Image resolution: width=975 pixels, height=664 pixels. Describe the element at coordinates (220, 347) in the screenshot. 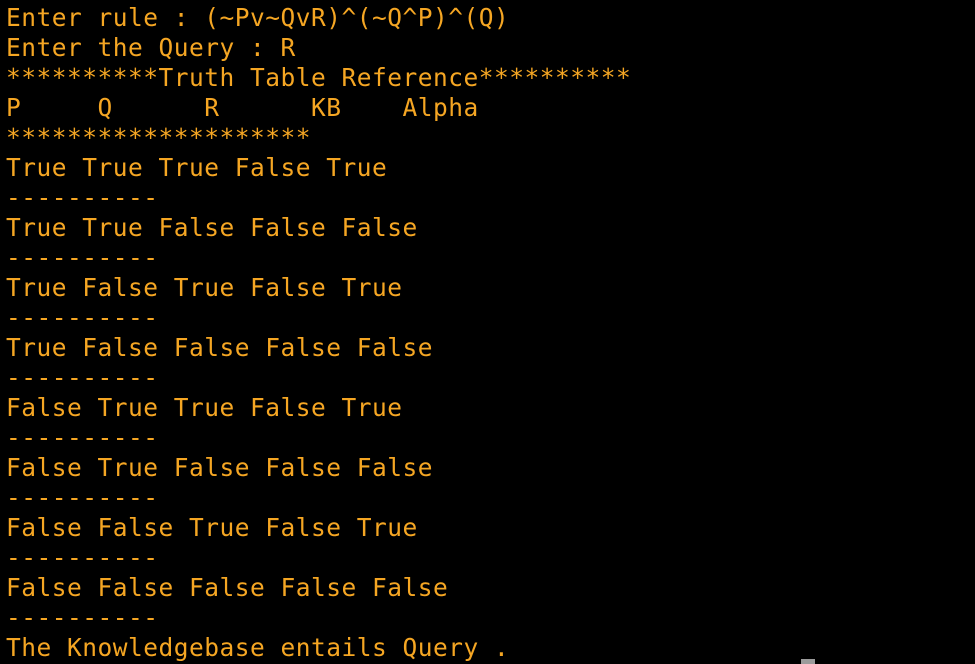

I see `truth-table-row: True False False False False` at that location.